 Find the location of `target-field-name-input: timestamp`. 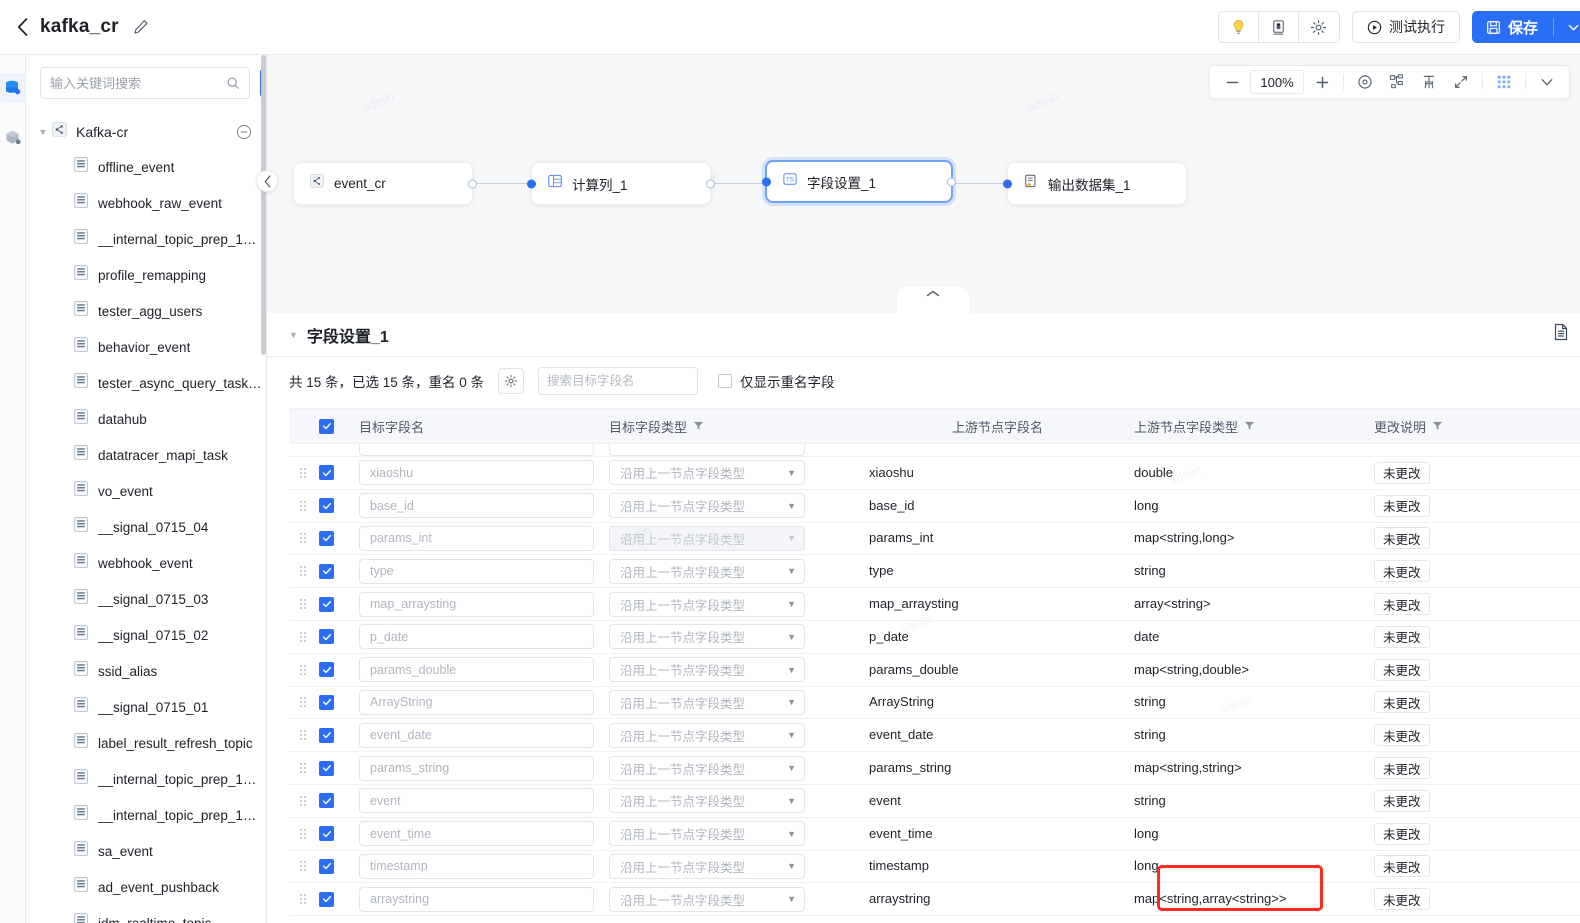

target-field-name-input: timestamp is located at coordinates (476, 866).